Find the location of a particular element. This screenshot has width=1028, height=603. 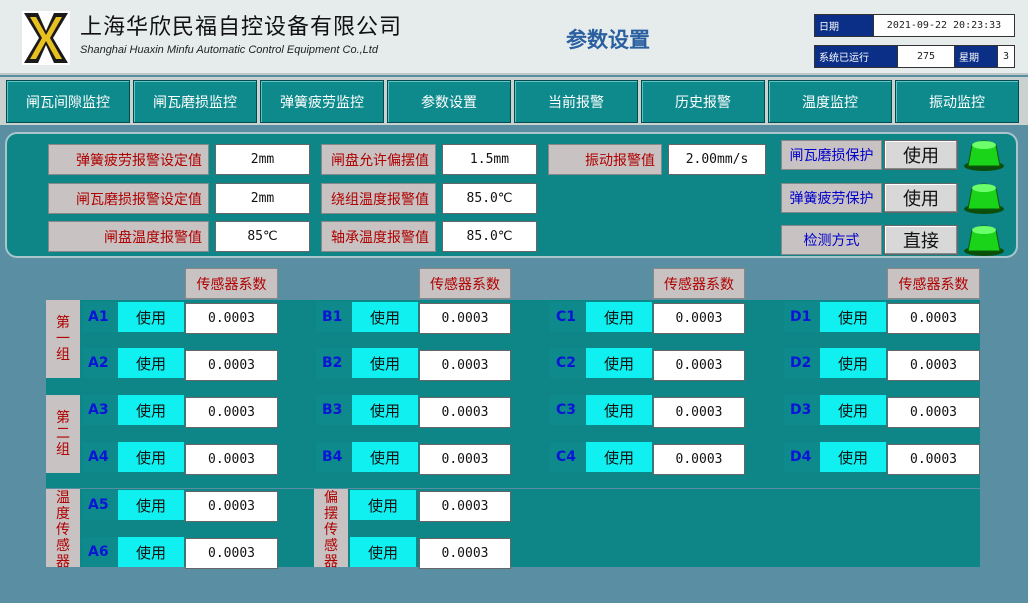

disc-temp-alarm-input: 85℃ is located at coordinates (262, 236).